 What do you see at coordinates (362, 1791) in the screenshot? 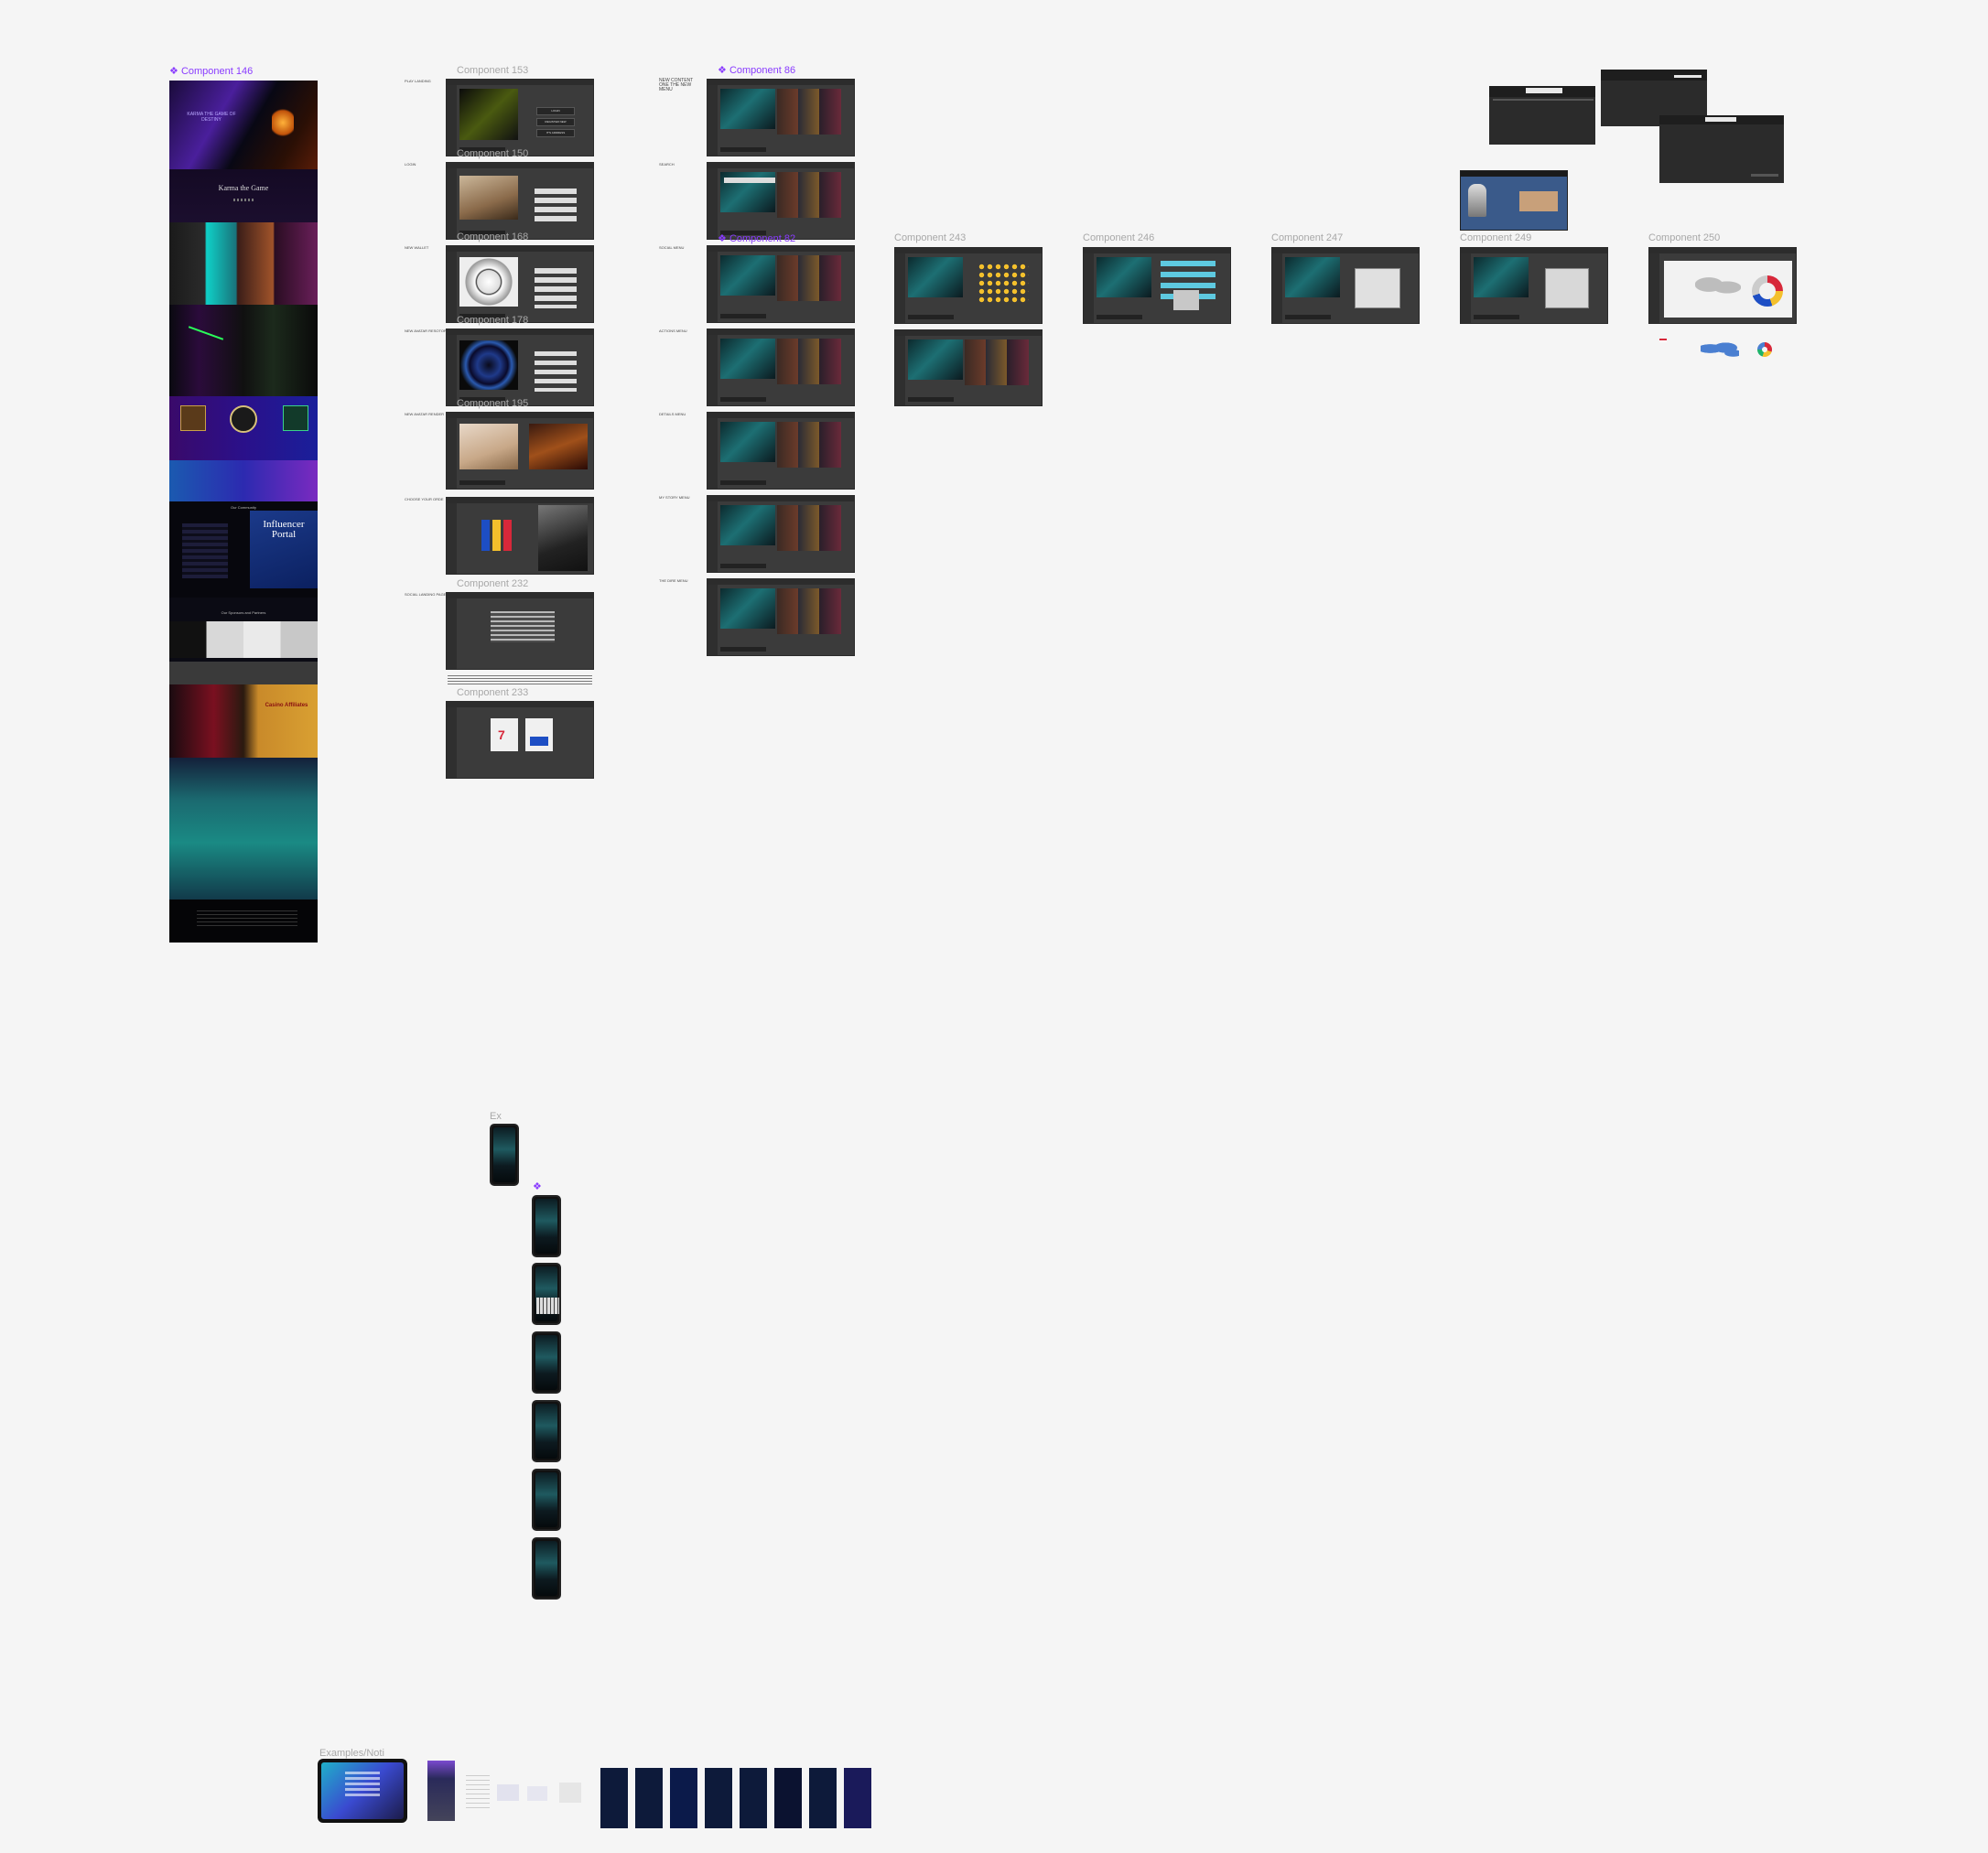
I see `tablet-example` at bounding box center [362, 1791].